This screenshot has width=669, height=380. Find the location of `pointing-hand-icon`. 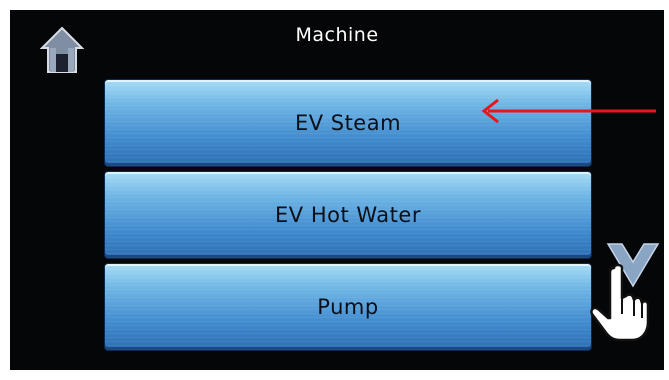

pointing-hand-icon is located at coordinates (620, 302).